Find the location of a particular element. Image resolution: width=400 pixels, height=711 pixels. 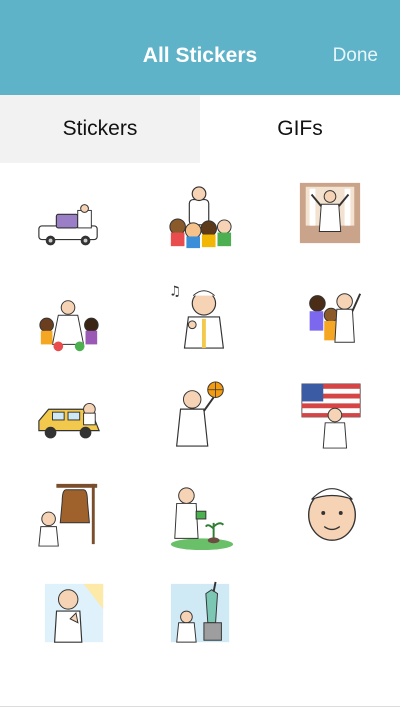

sticker-item-taxi is located at coordinates (69, 418).